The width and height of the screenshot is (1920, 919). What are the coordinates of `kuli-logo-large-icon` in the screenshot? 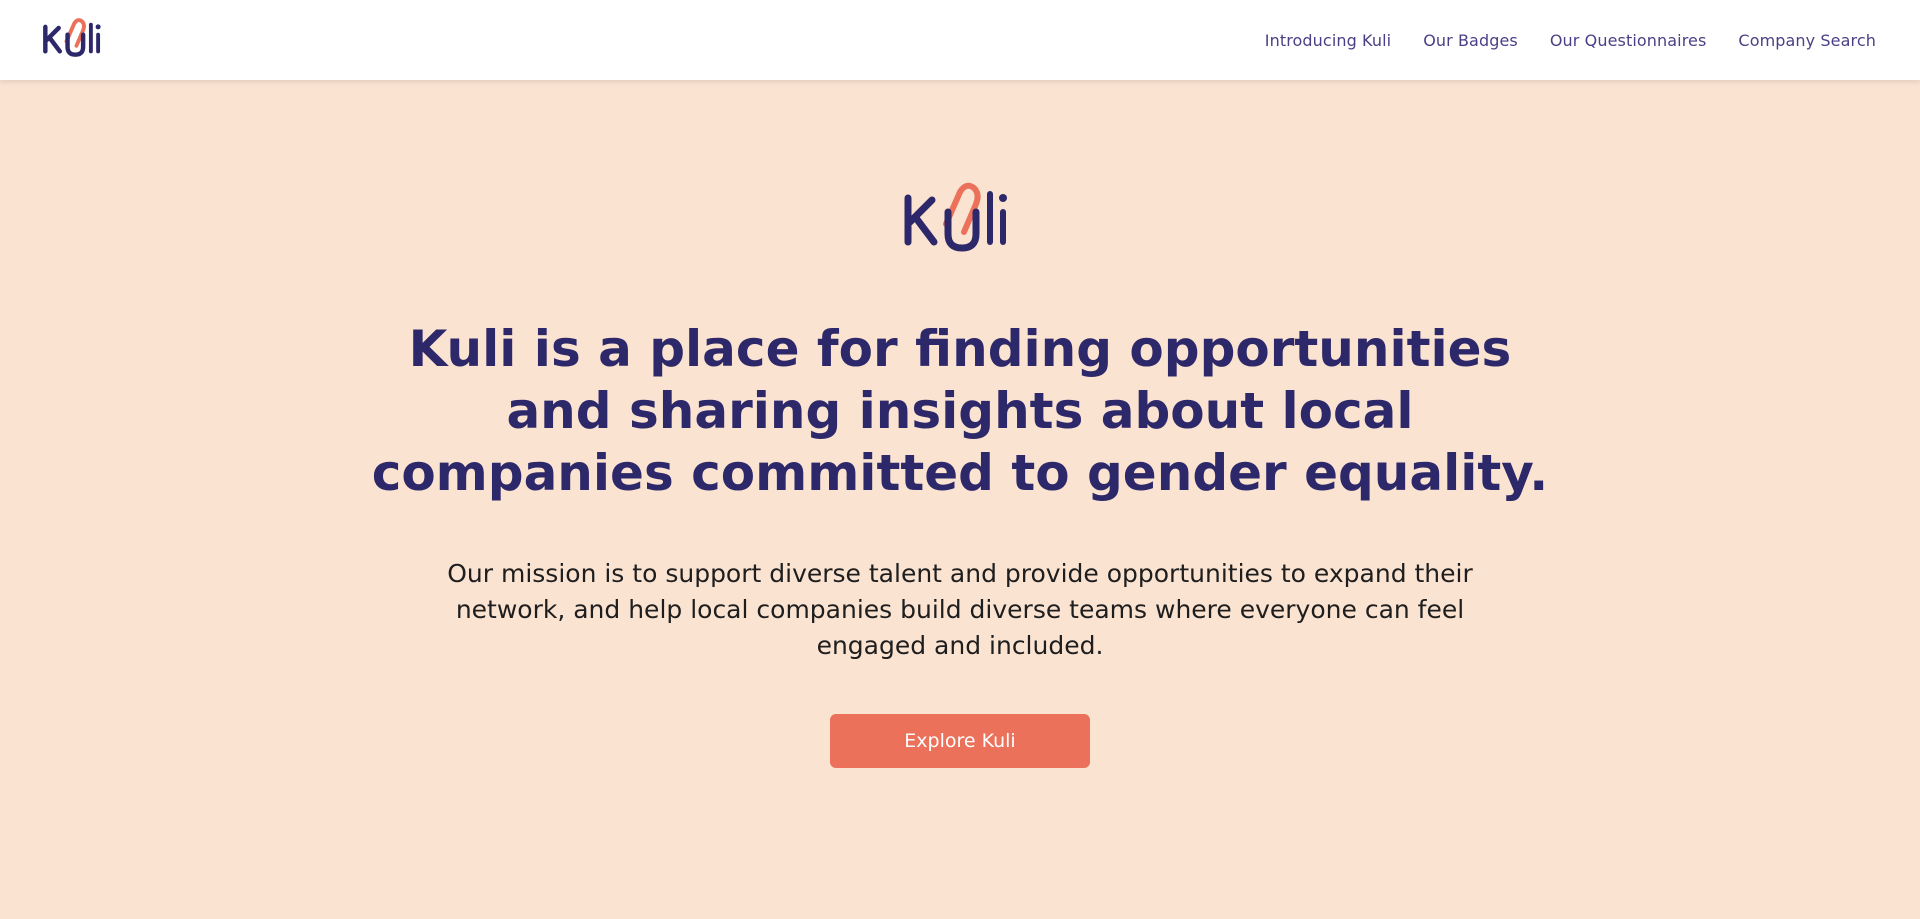 It's located at (955, 217).